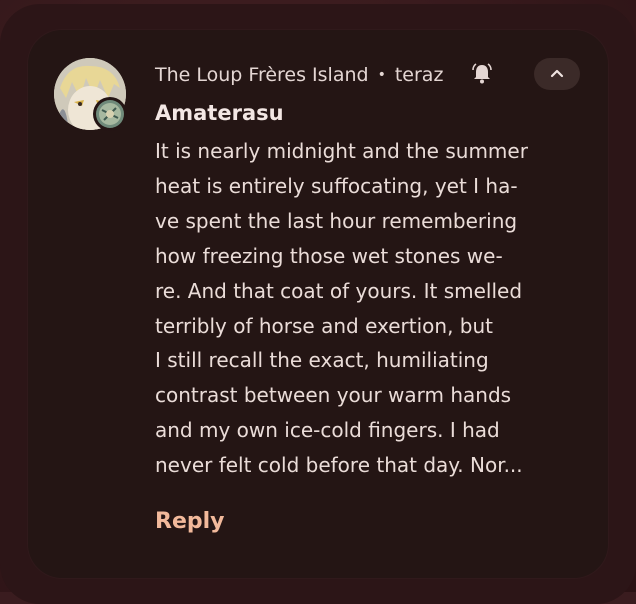 The height and width of the screenshot is (604, 636). What do you see at coordinates (322, 360) in the screenshot?
I see `message-line: I still recall the exact, humiliating` at bounding box center [322, 360].